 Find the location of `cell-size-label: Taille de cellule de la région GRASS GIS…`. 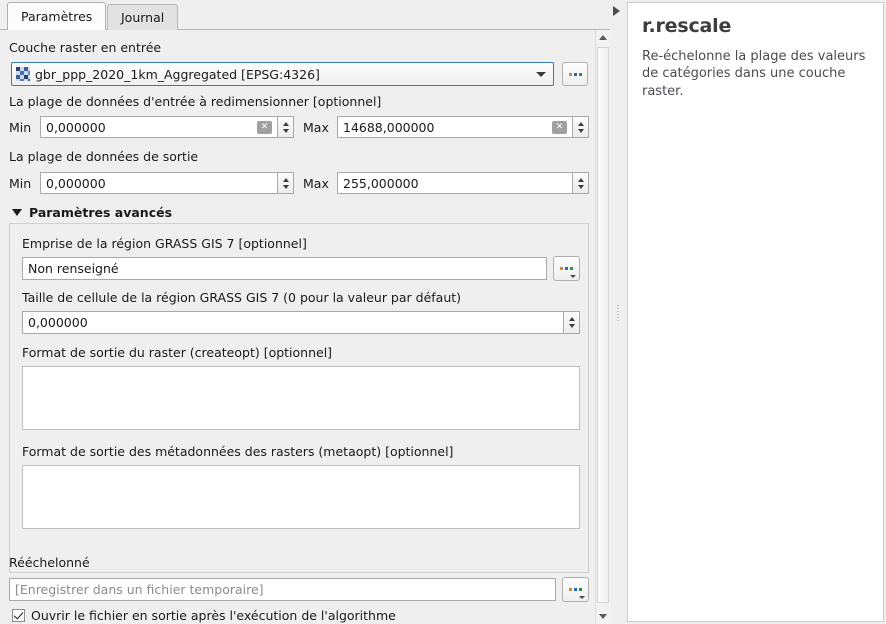

cell-size-label: Taille de cellule de la région GRASS GIS… is located at coordinates (242, 297).